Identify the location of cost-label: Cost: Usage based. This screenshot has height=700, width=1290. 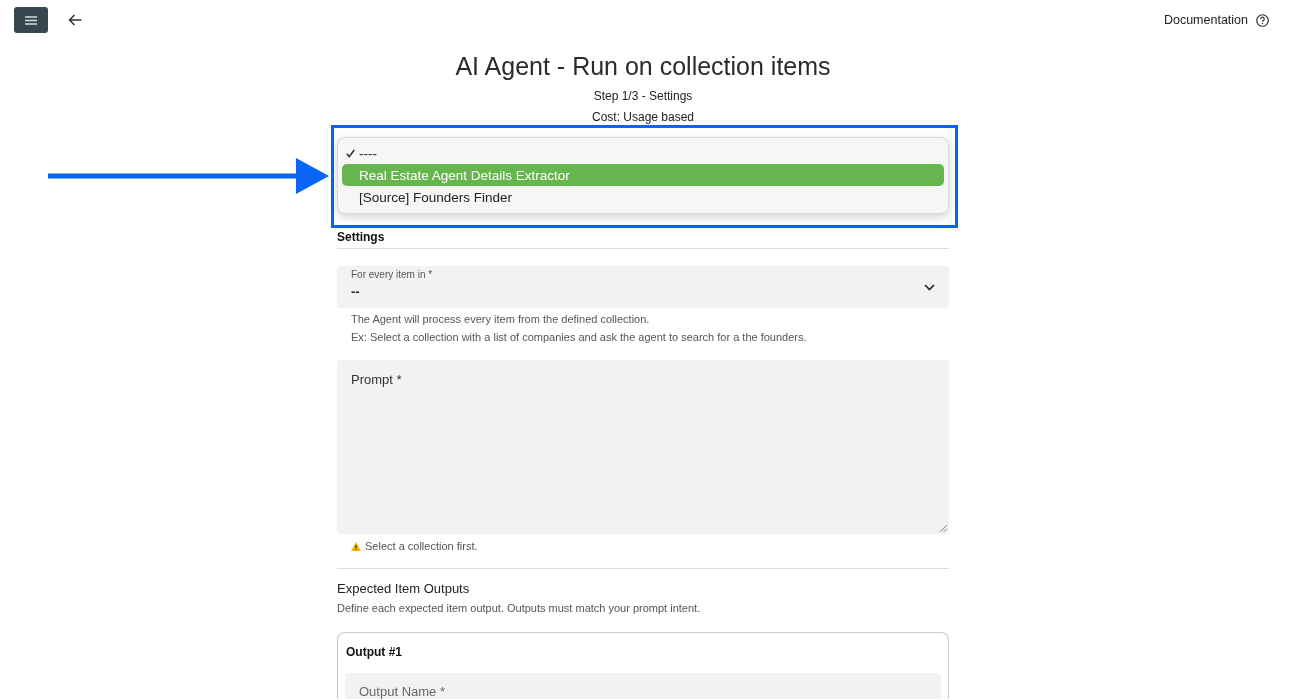
(643, 117).